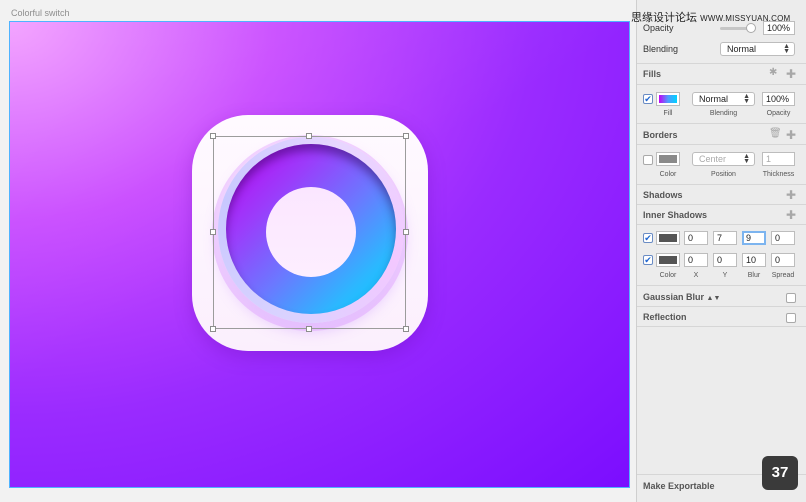 The height and width of the screenshot is (502, 806). I want to click on fill-color-swatch, so click(668, 99).